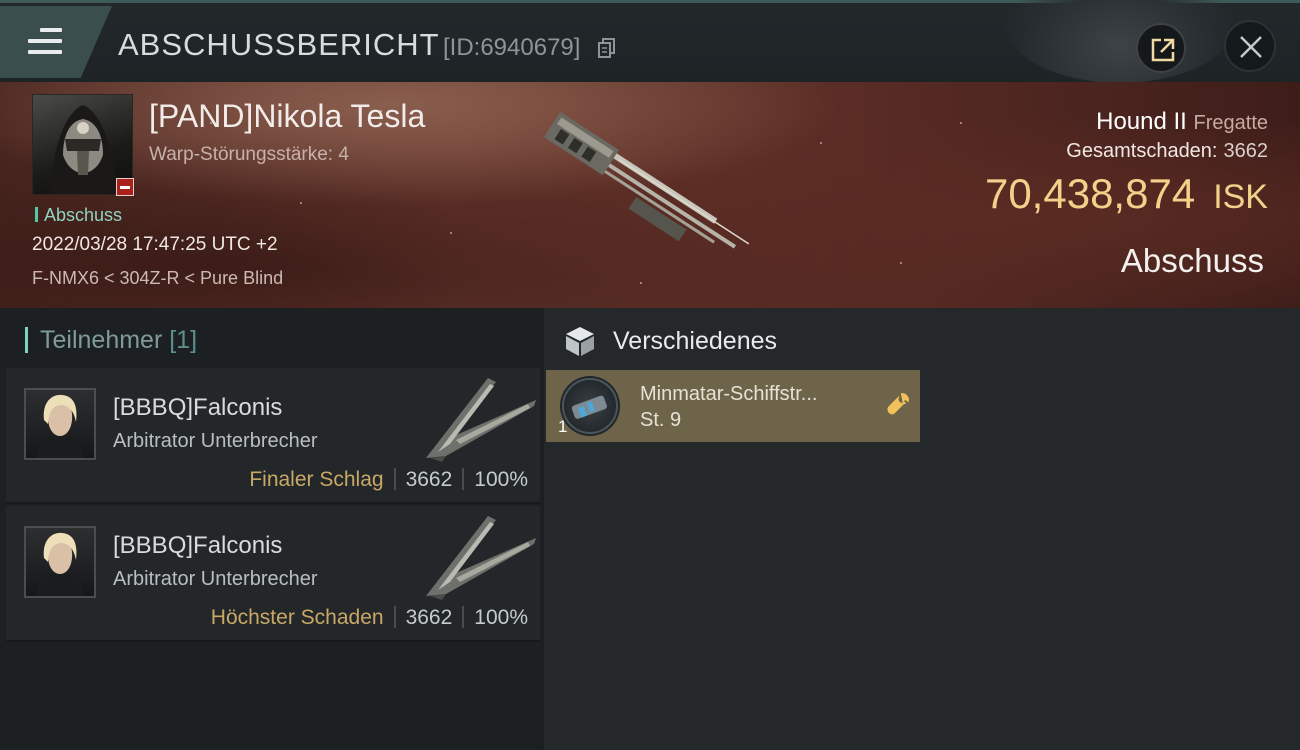 Image resolution: width=1300 pixels, height=750 pixels. I want to click on page-title: ABSCHUSSBERICHT, so click(279, 44).